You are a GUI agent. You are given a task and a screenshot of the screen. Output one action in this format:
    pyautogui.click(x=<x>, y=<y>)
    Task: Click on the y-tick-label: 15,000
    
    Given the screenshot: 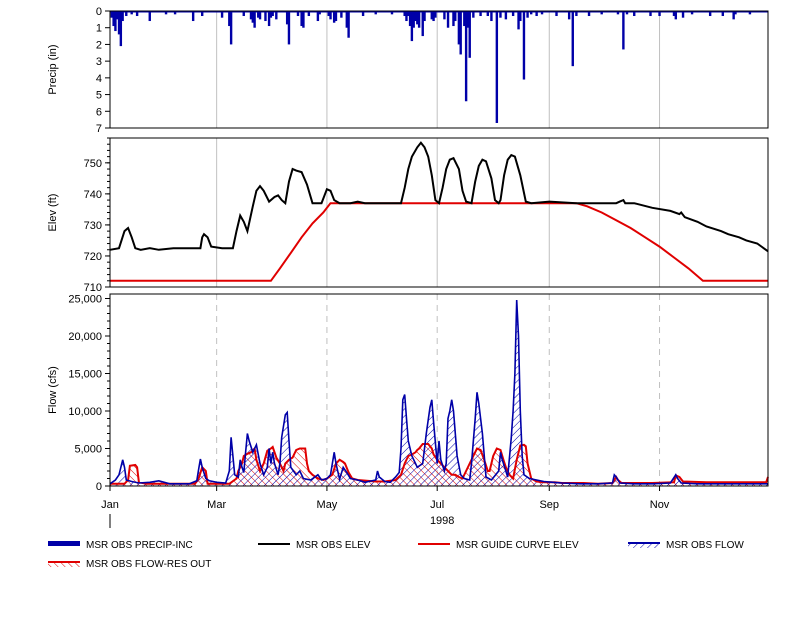 What is the action you would take?
    pyautogui.click(x=85, y=375)
    